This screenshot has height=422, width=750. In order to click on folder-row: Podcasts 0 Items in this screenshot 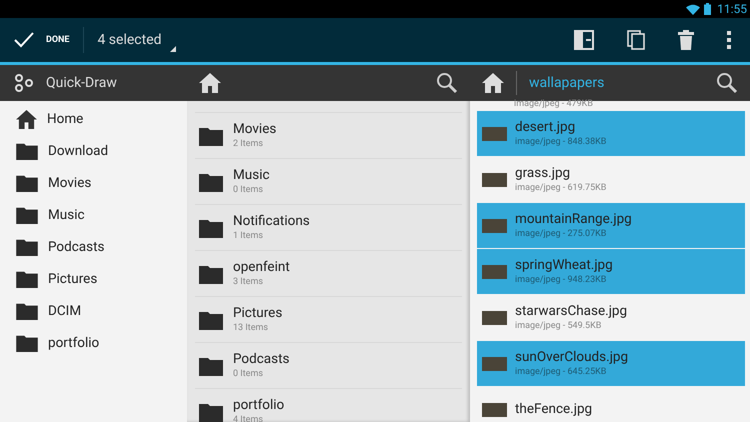, I will do `click(328, 365)`.